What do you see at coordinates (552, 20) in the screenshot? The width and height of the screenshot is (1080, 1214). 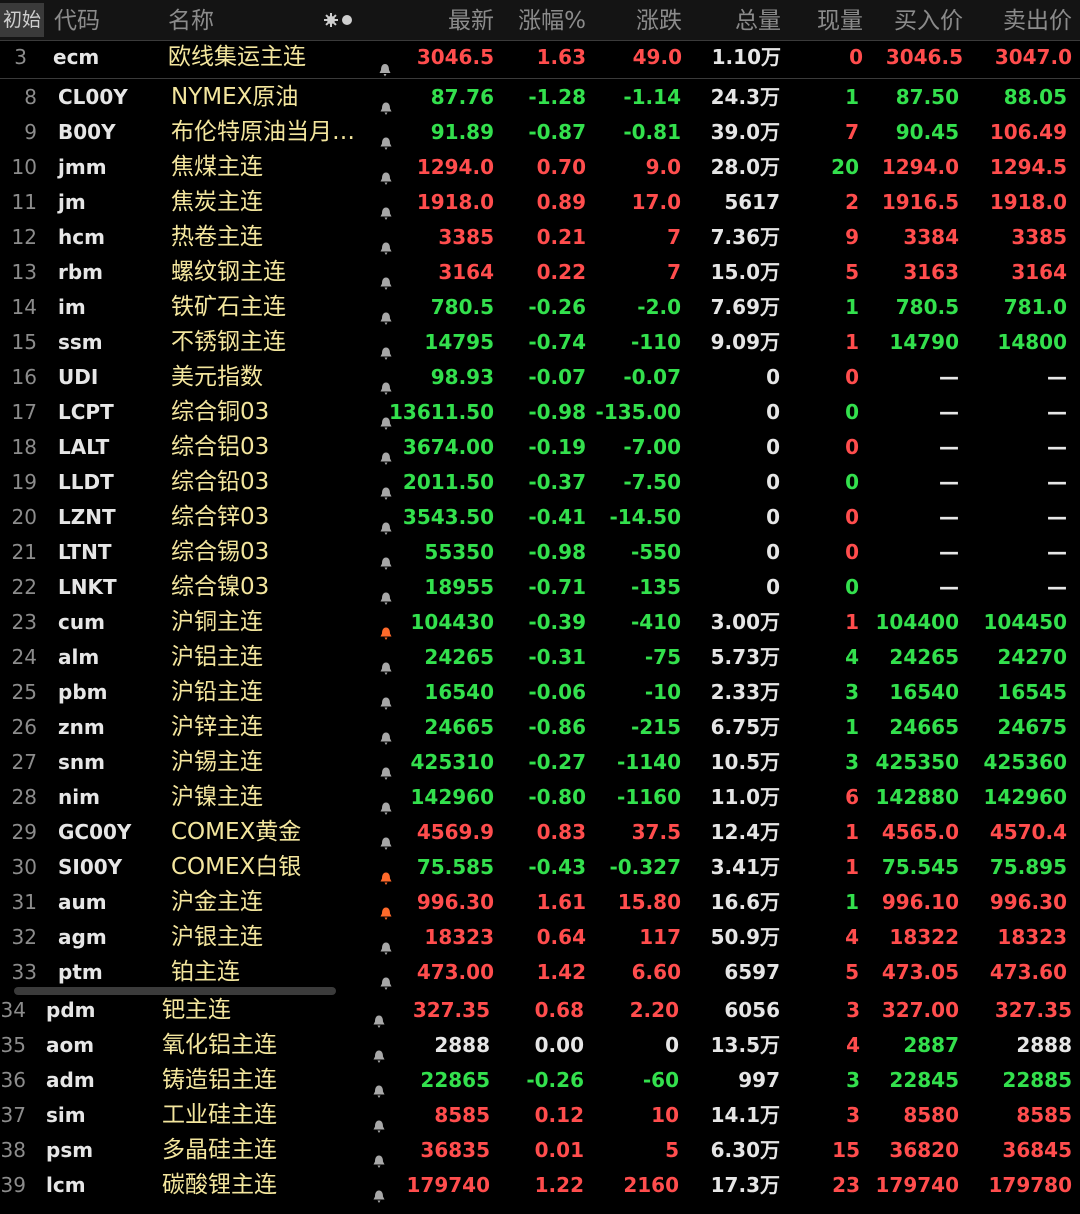 I see `col-pct: 涨幅%` at bounding box center [552, 20].